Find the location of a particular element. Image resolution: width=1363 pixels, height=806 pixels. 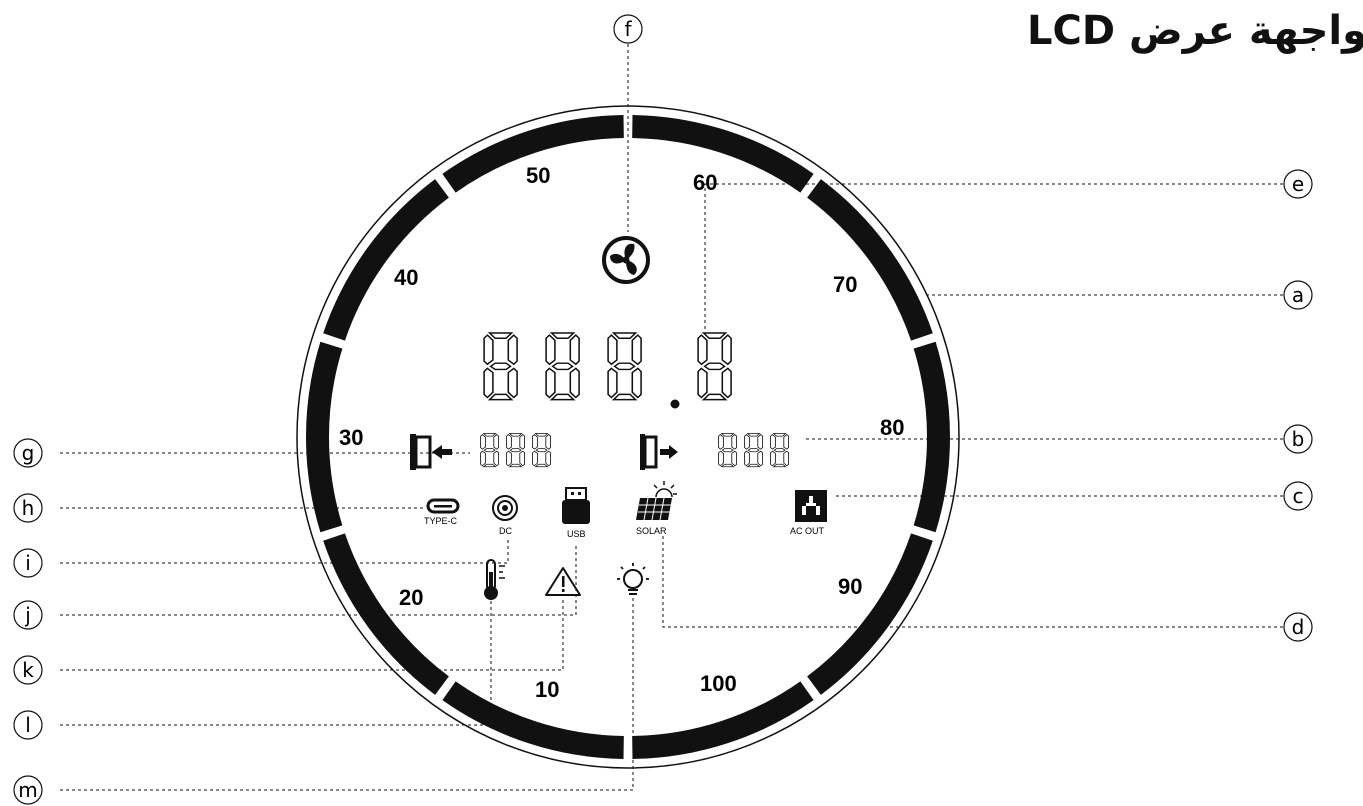

fan-icon is located at coordinates (626, 260).